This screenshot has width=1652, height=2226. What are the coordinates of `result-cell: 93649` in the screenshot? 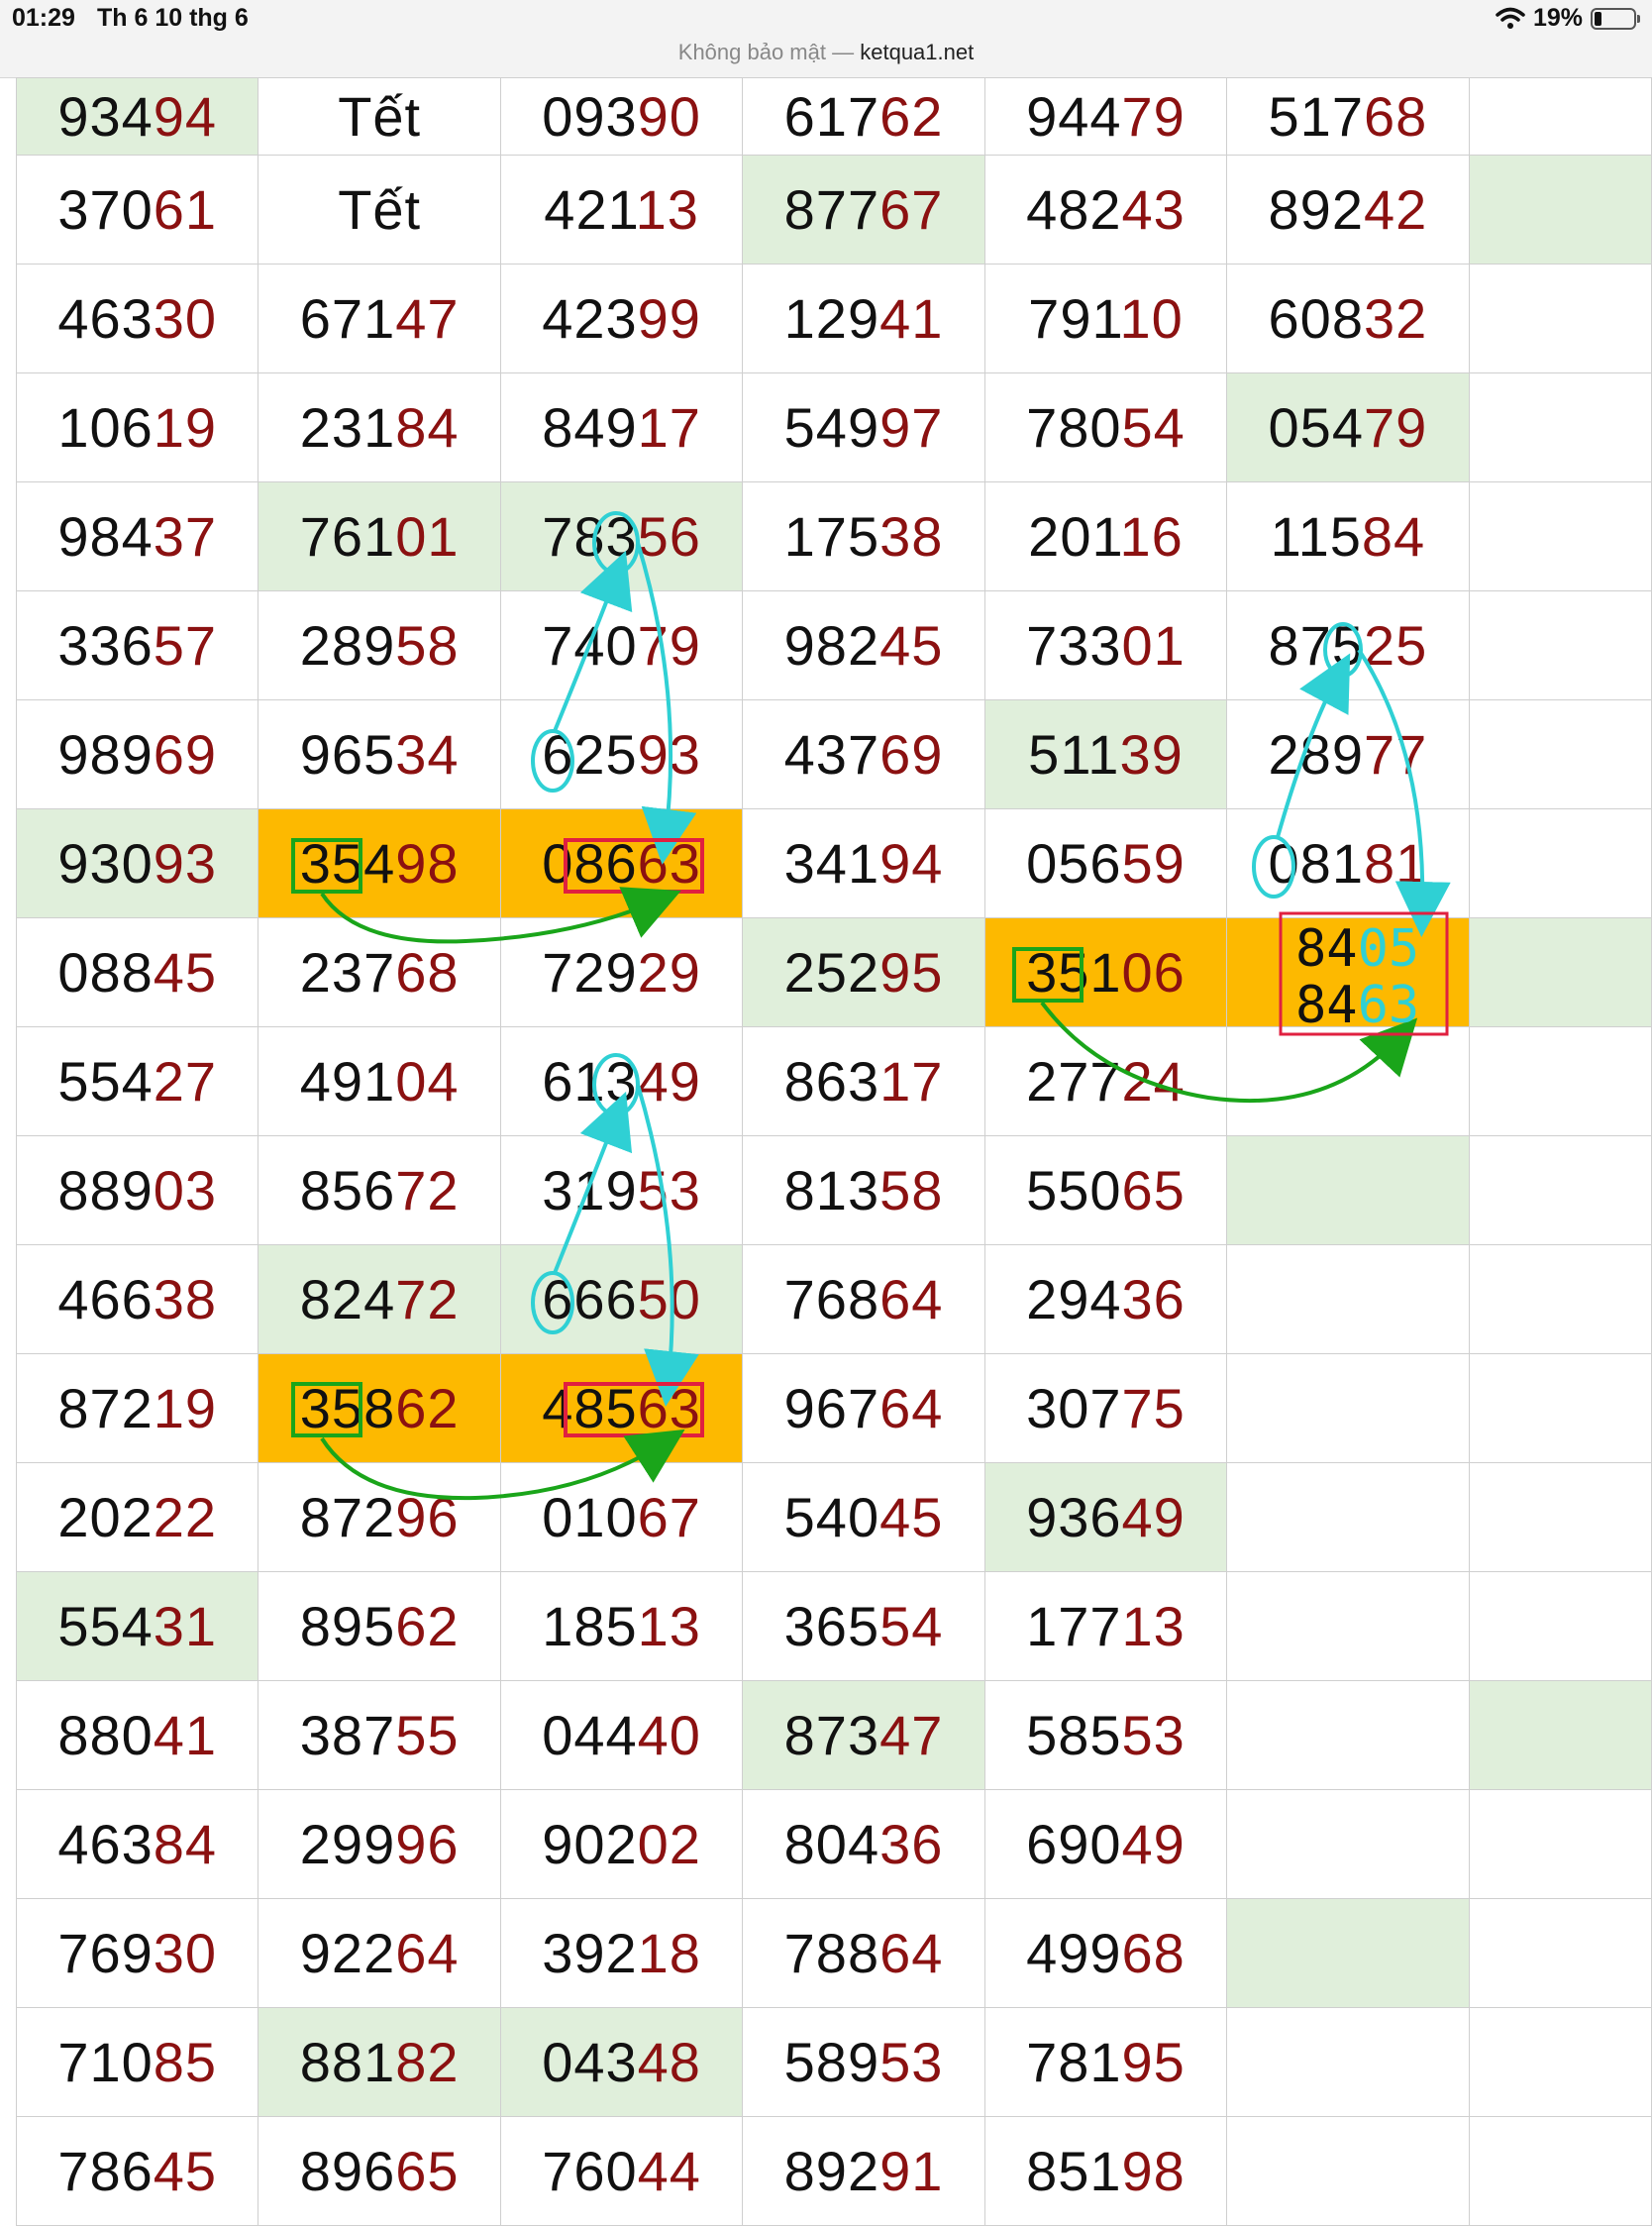 It's located at (1105, 1517).